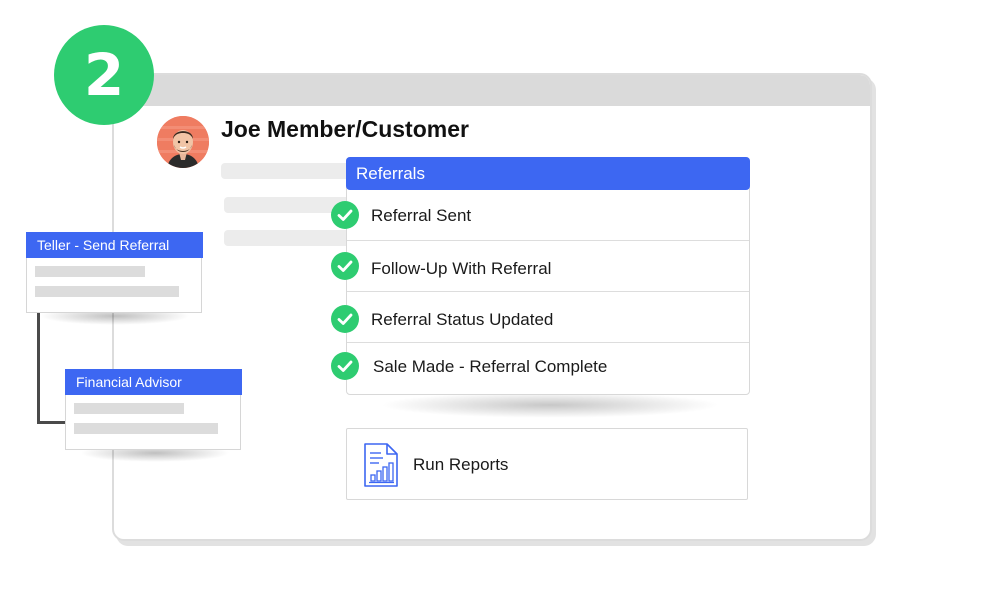 The width and height of the screenshot is (1000, 600). What do you see at coordinates (461, 268) in the screenshot?
I see `referral-item-label: Follow-Up With Referral` at bounding box center [461, 268].